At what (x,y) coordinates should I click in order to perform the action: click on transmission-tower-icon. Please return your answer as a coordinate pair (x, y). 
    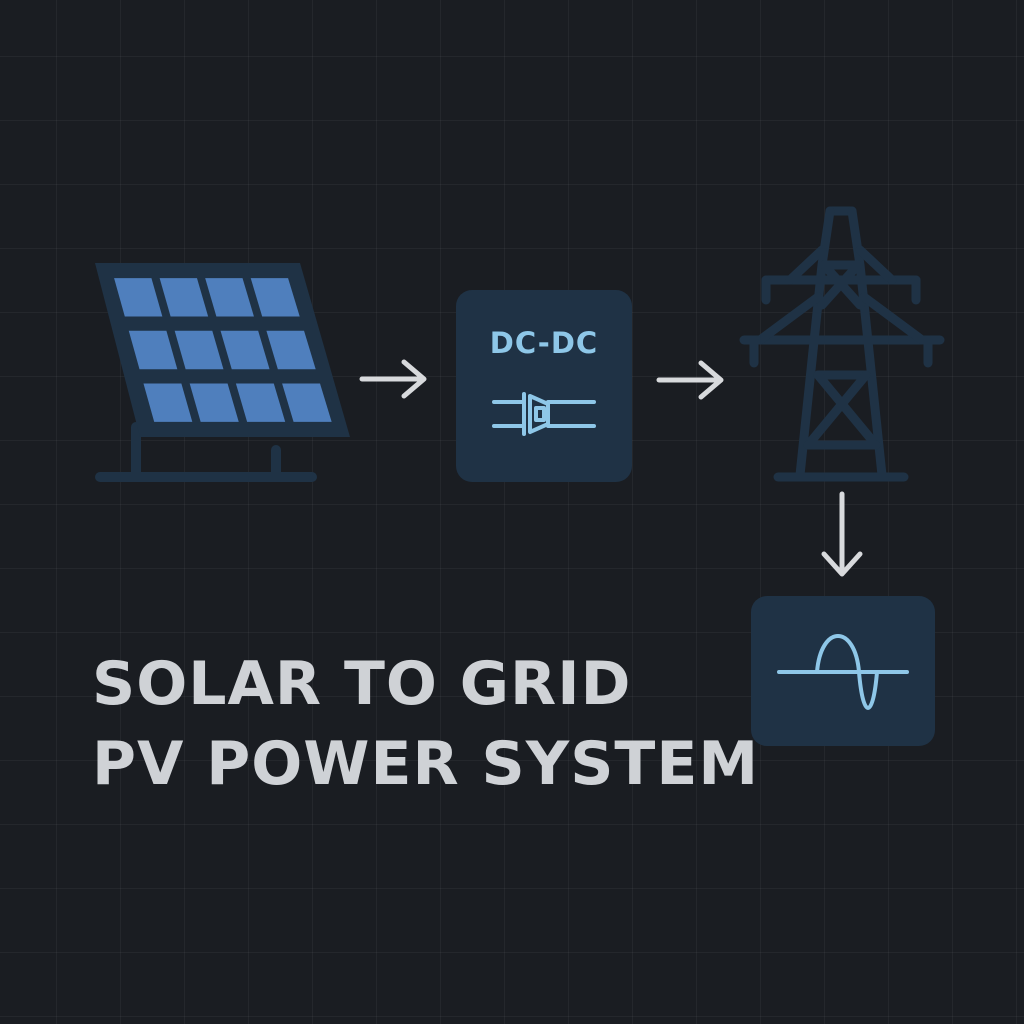
    Looking at the image, I should click on (843, 347).